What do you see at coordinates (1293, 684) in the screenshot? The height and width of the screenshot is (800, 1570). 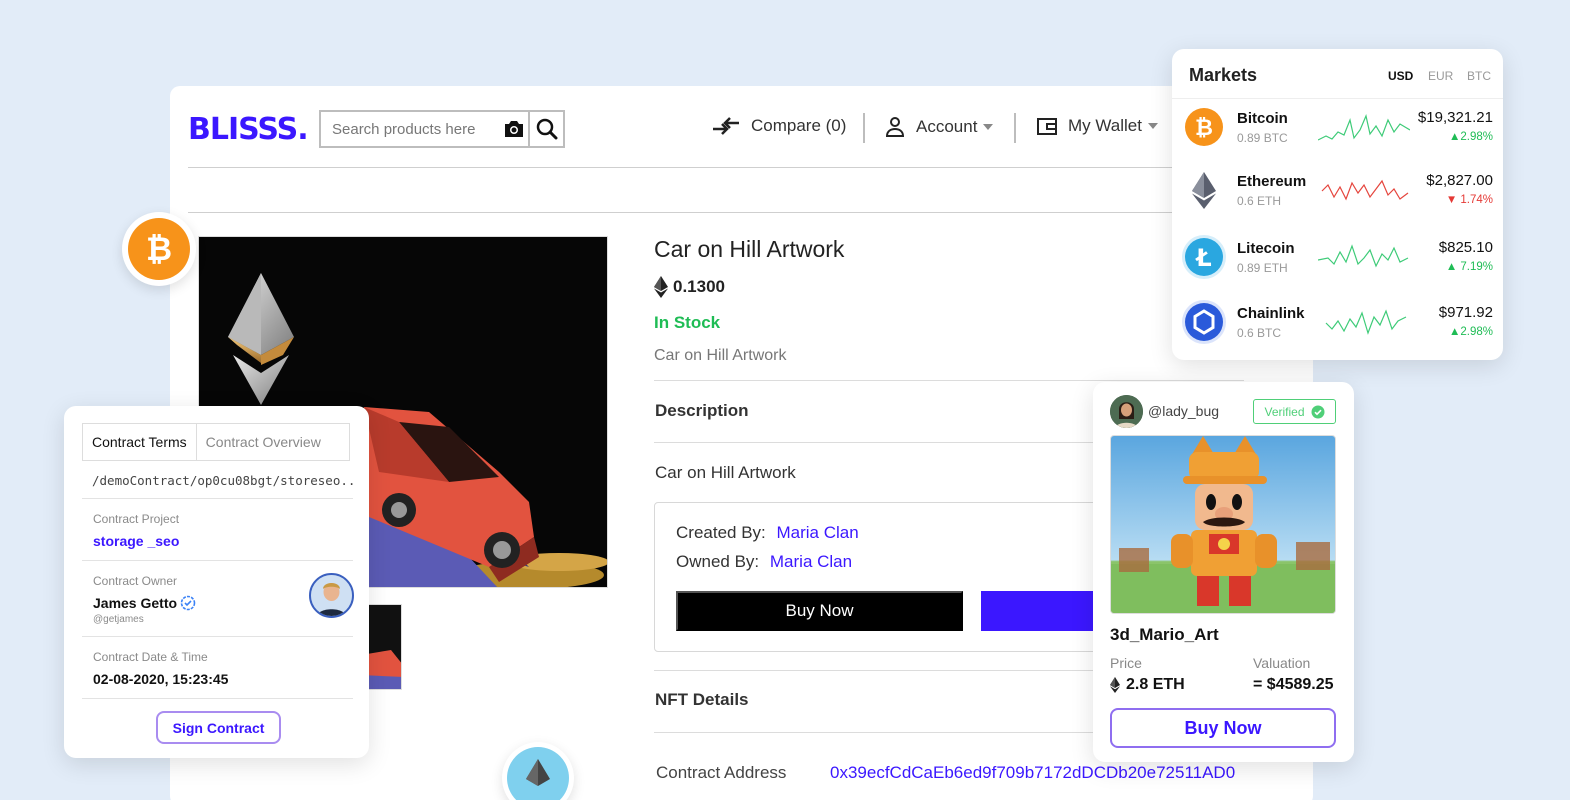 I see `nft-valuation-value: = $4589.25` at bounding box center [1293, 684].